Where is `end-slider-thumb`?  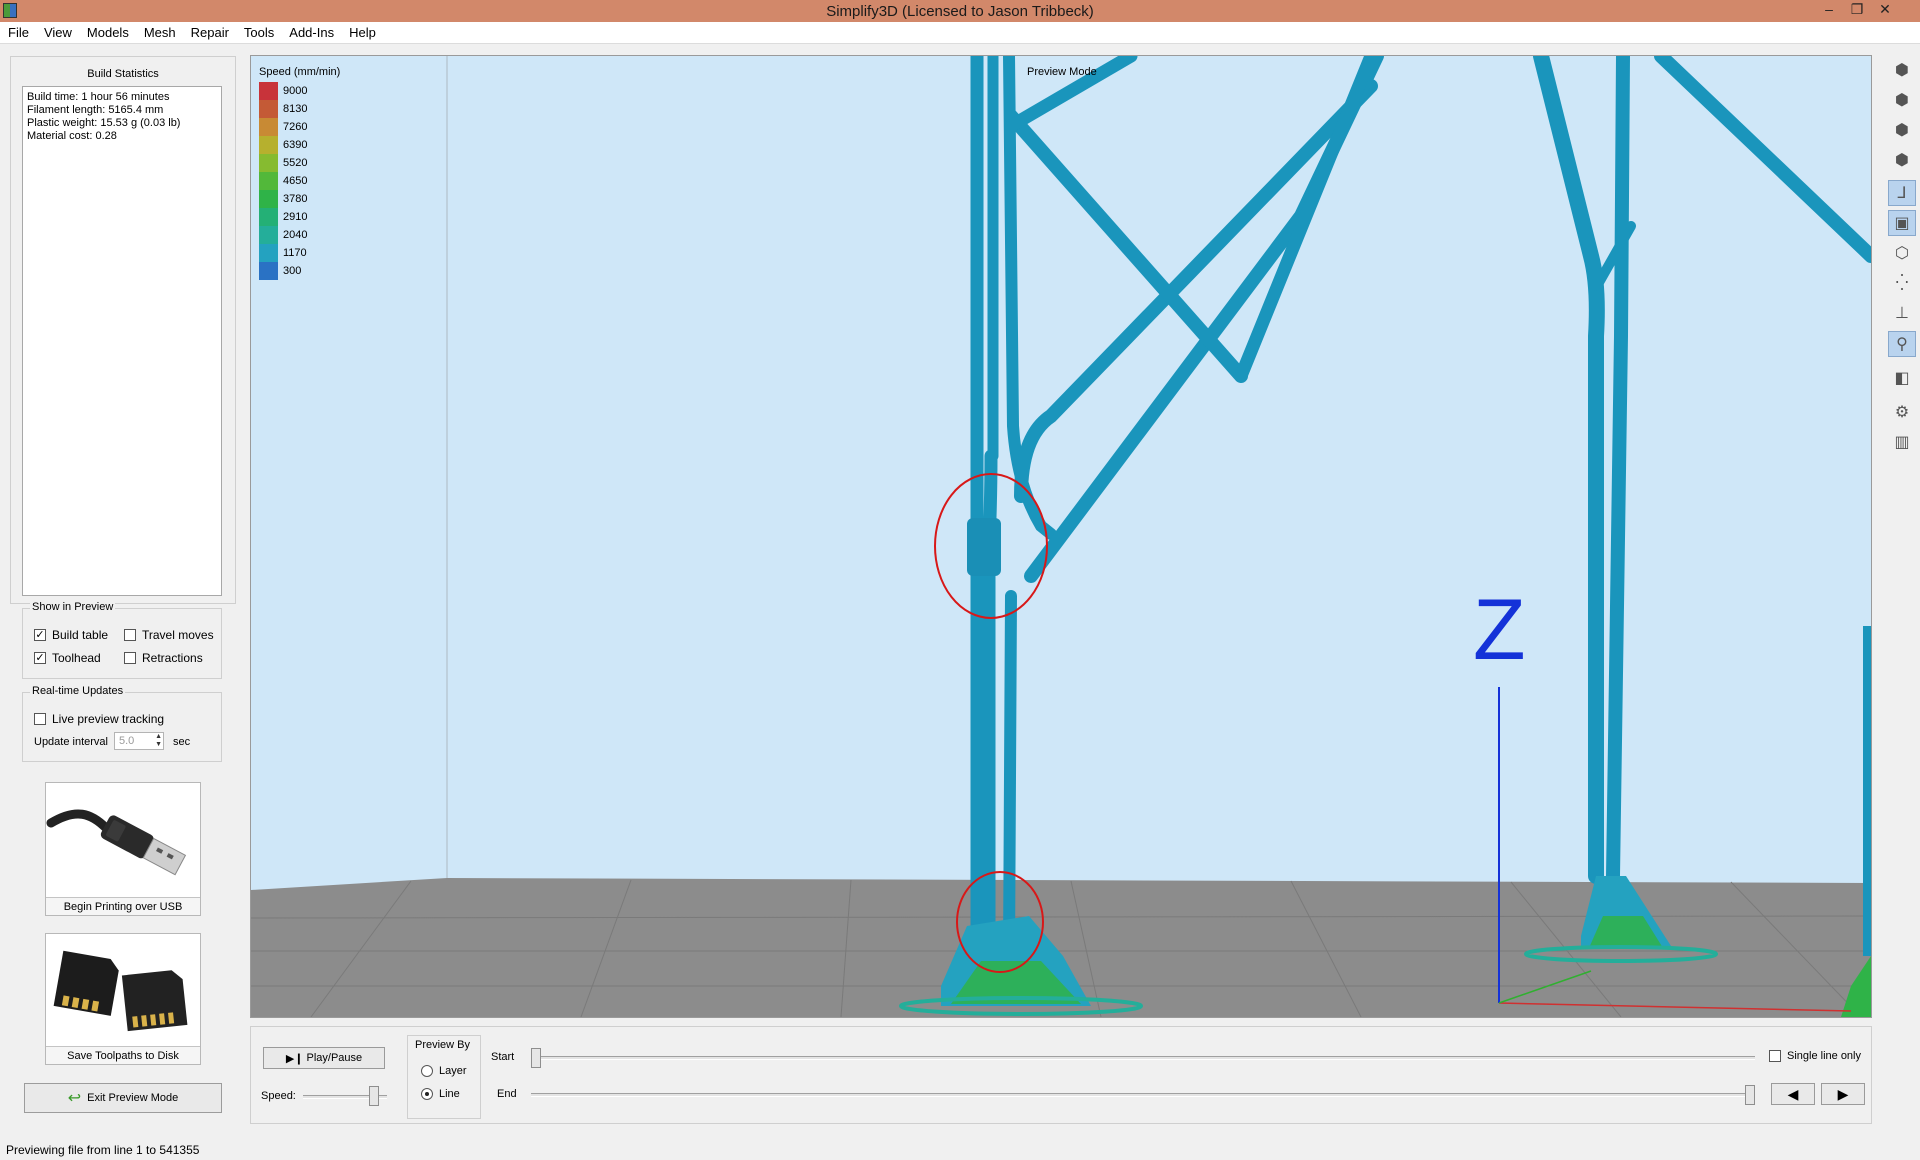 end-slider-thumb is located at coordinates (1750, 1095).